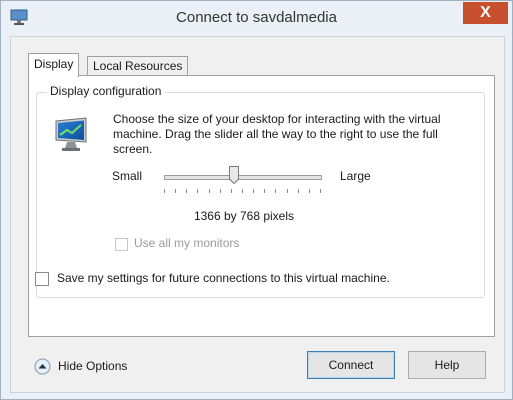  I want to click on slider-min-label: Small, so click(127, 176).